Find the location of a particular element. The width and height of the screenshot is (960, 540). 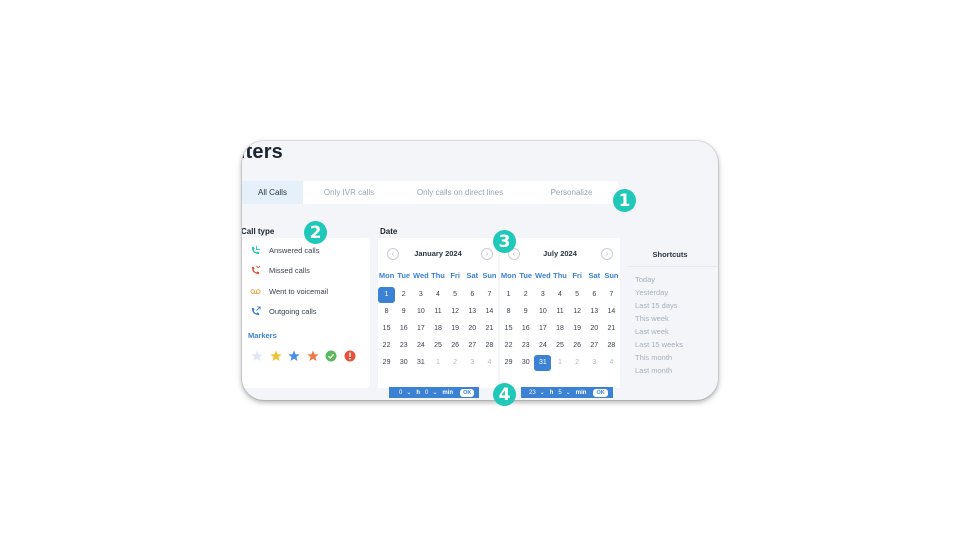

marker-star-yellow is located at coordinates (275, 356).